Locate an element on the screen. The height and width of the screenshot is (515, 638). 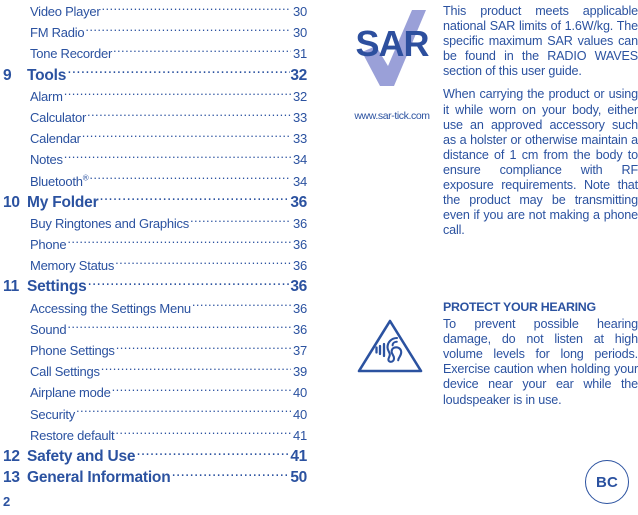
toc-entry-title: Notes is located at coordinates (46, 160).